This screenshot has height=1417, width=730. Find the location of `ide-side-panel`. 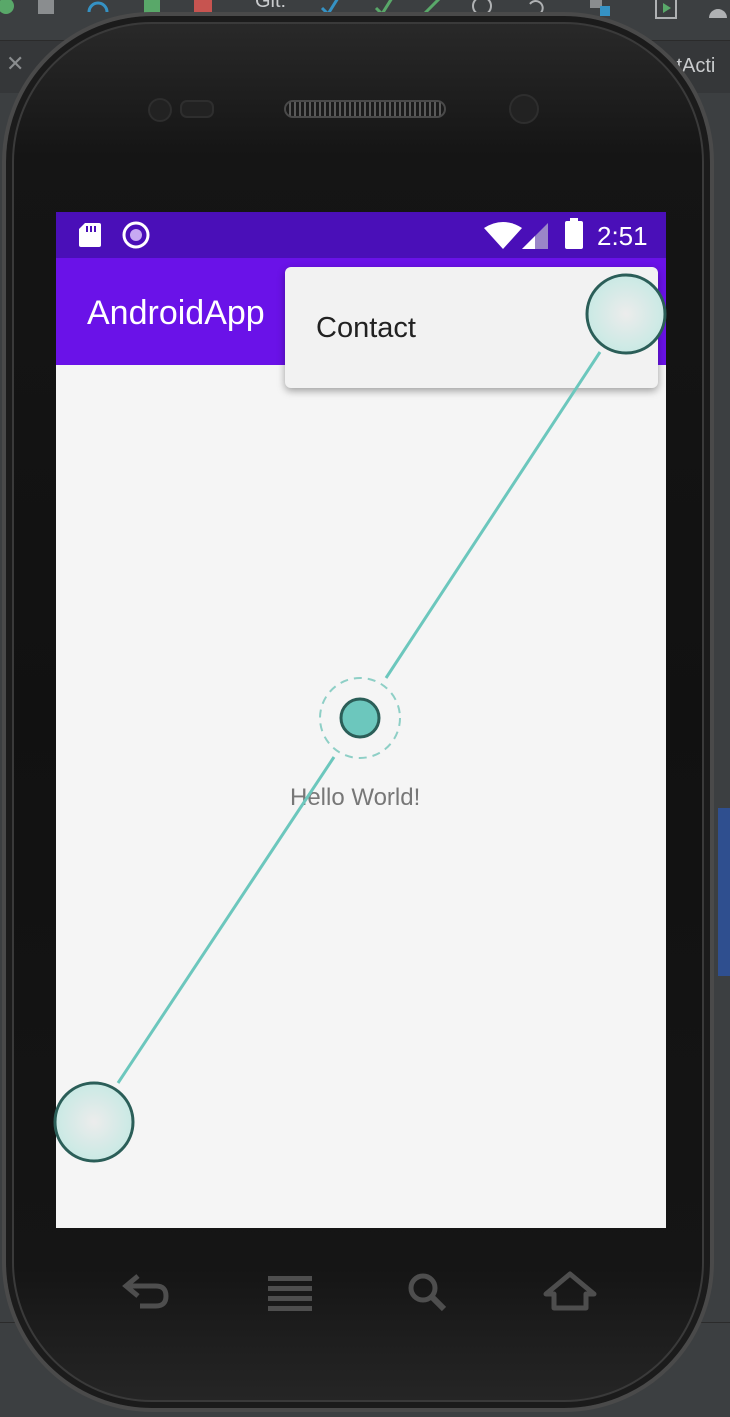

ide-side-panel is located at coordinates (724, 892).